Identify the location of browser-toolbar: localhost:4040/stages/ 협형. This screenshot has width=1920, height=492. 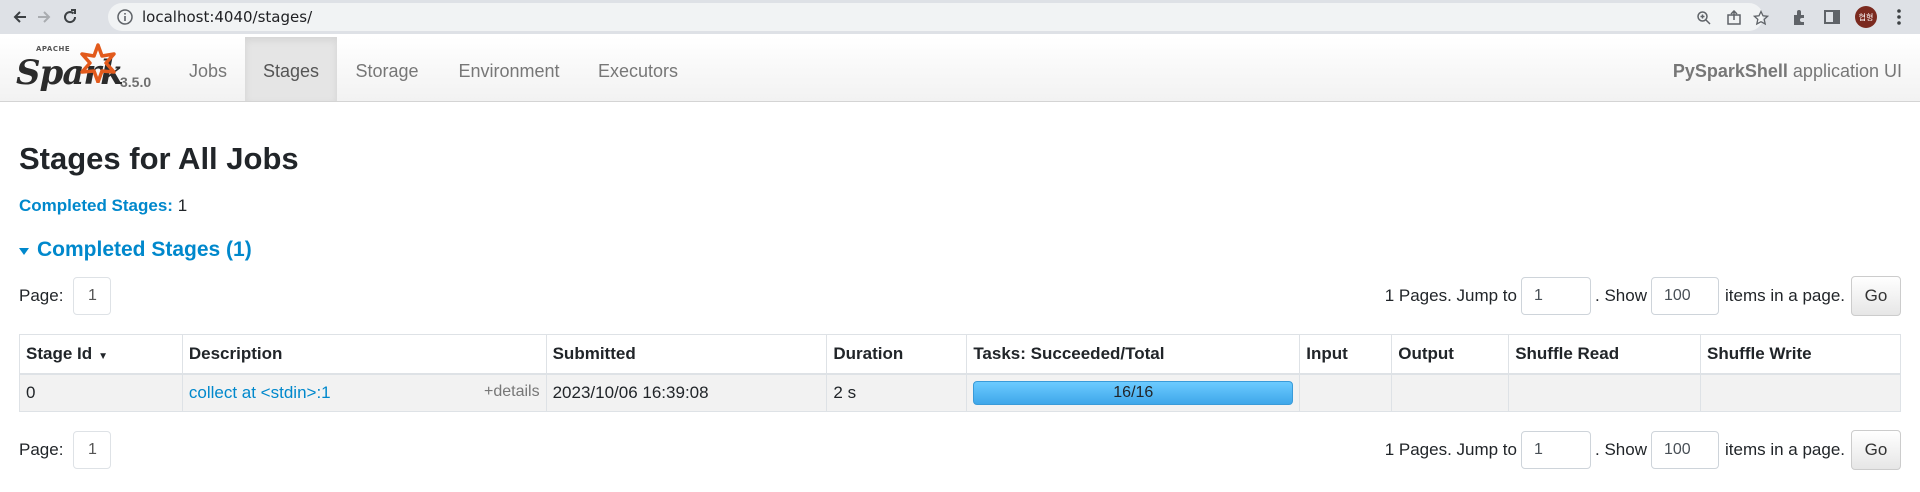
(960, 17).